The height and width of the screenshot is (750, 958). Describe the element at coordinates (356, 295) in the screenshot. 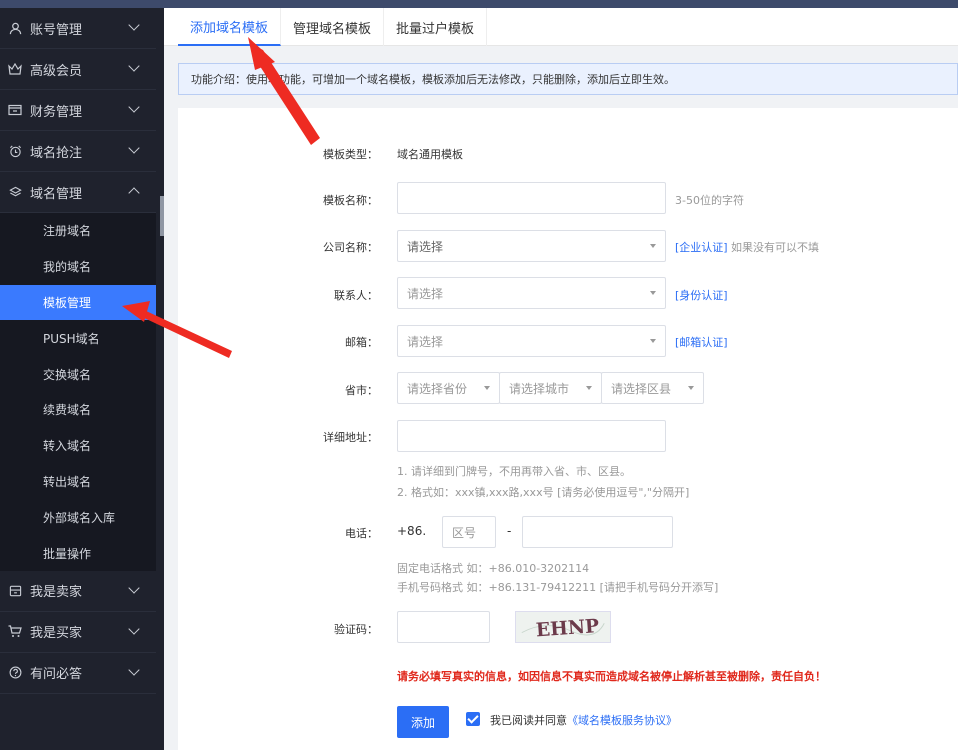

I see `contact-label: 联系人：` at that location.